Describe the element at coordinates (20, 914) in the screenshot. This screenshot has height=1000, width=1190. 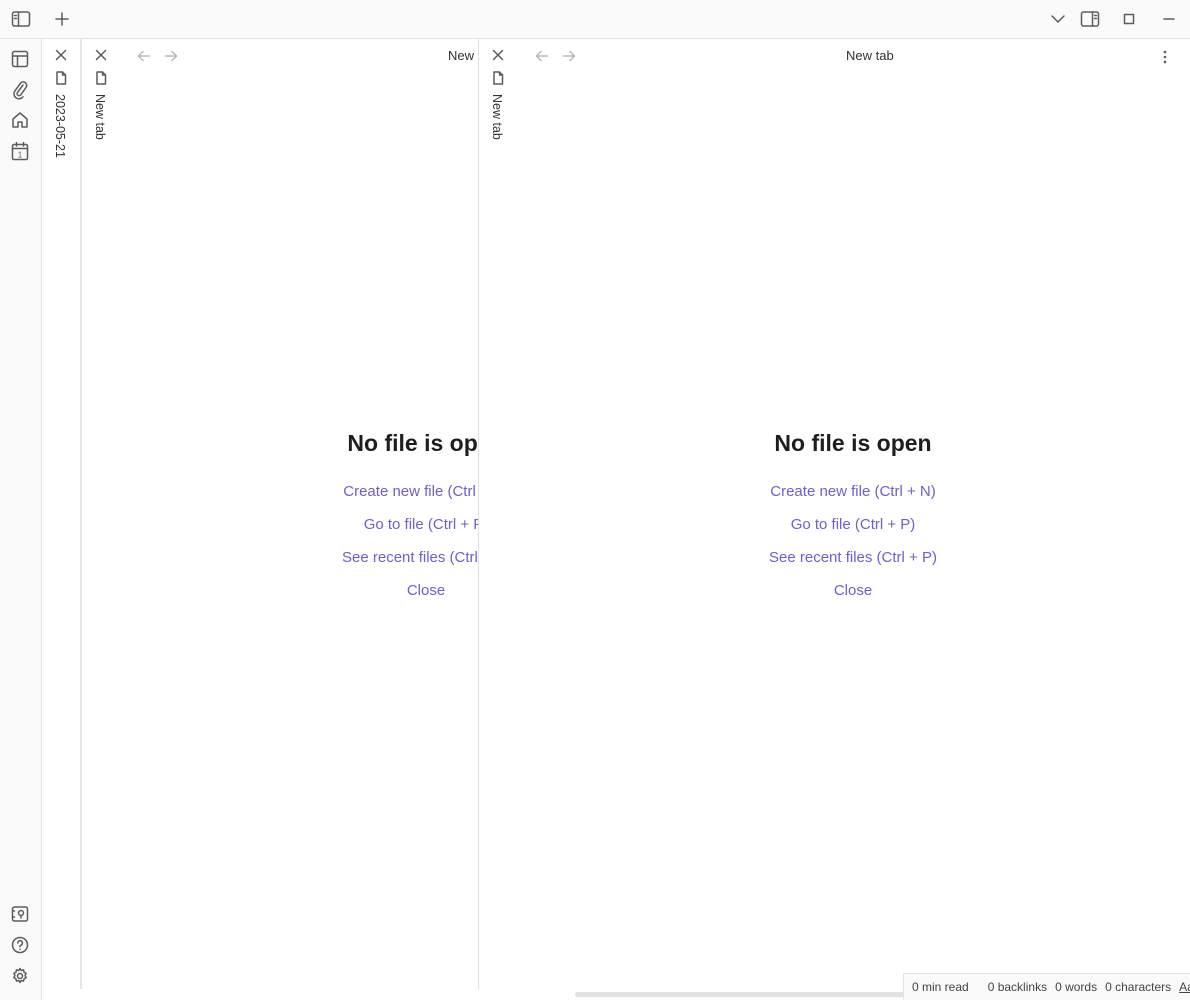
I see `vault-icon` at that location.